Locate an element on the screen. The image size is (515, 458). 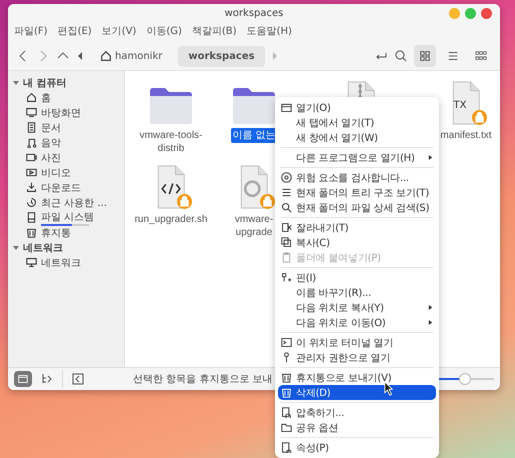
download-icon is located at coordinates (31, 187).